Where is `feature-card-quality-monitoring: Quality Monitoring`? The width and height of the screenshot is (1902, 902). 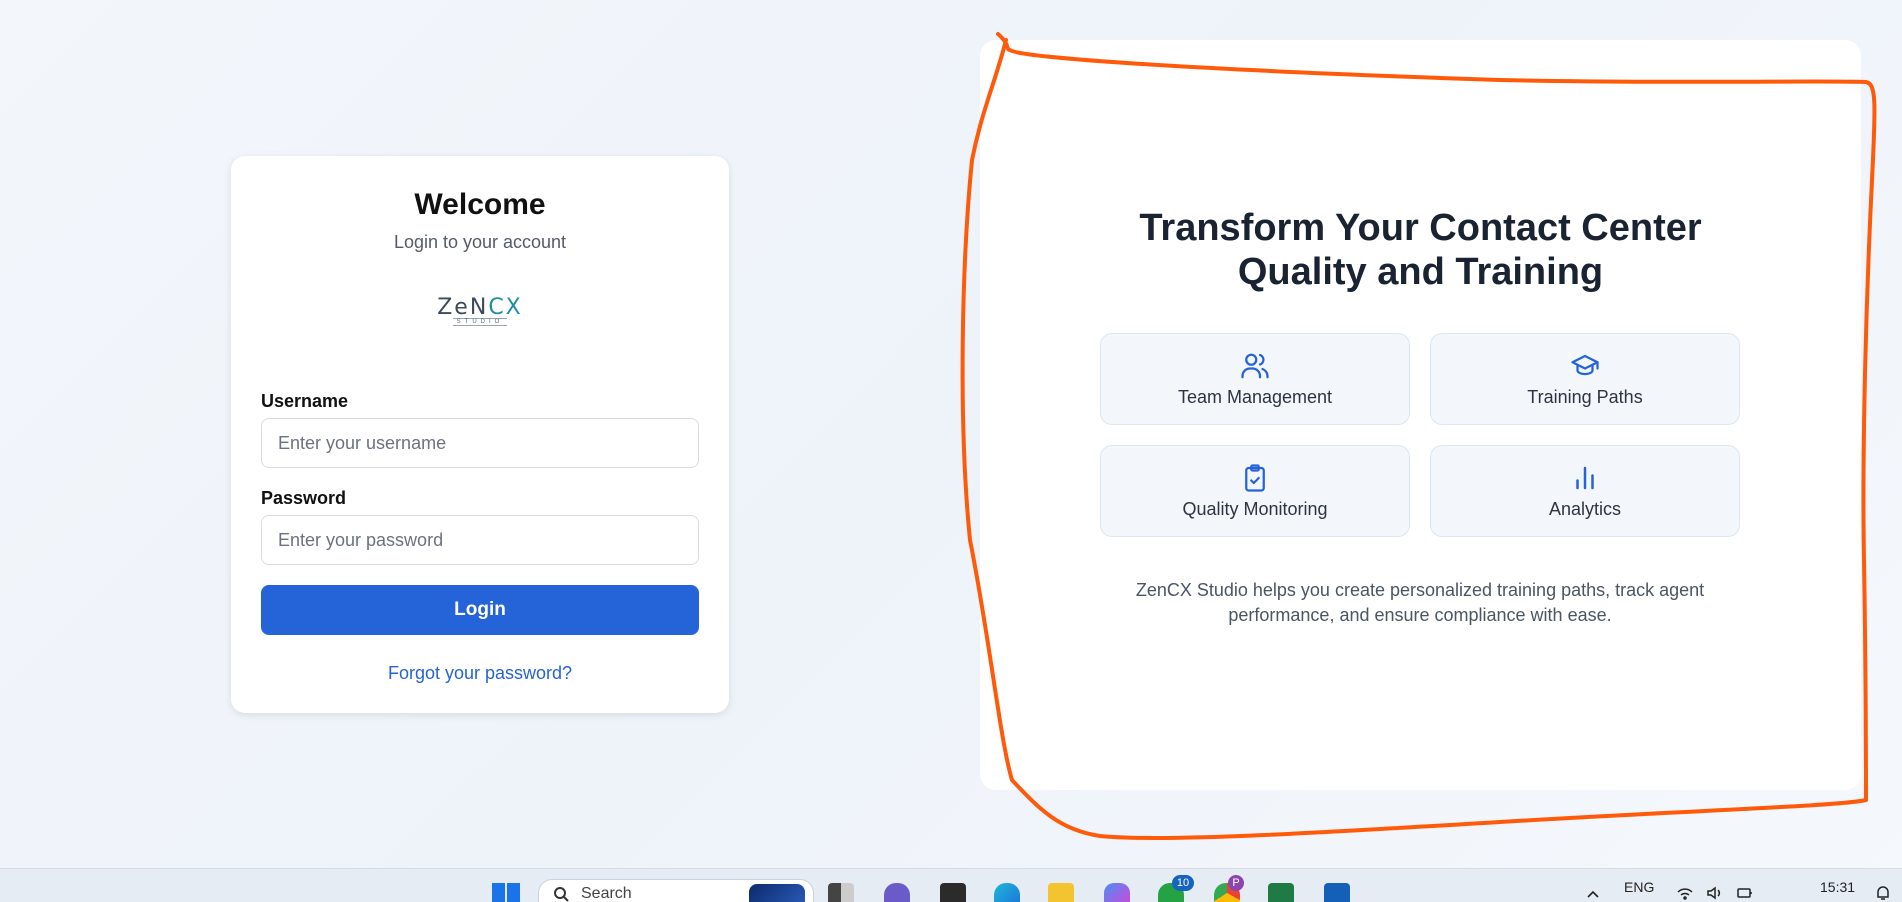 feature-card-quality-monitoring: Quality Monitoring is located at coordinates (1255, 491).